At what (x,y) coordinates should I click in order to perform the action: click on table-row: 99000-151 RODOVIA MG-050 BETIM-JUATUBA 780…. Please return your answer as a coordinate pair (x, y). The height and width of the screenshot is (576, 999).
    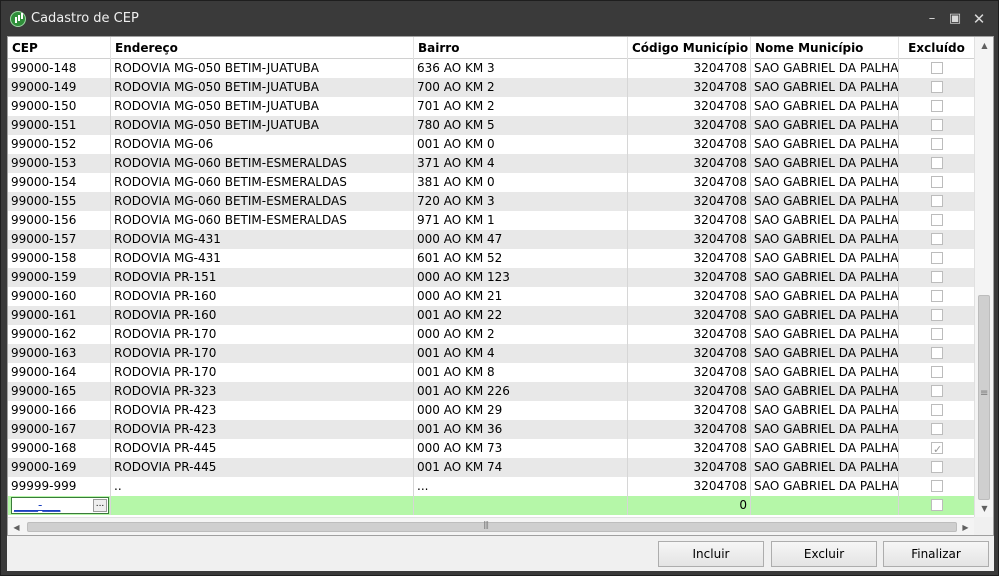
    Looking at the image, I should click on (491, 125).